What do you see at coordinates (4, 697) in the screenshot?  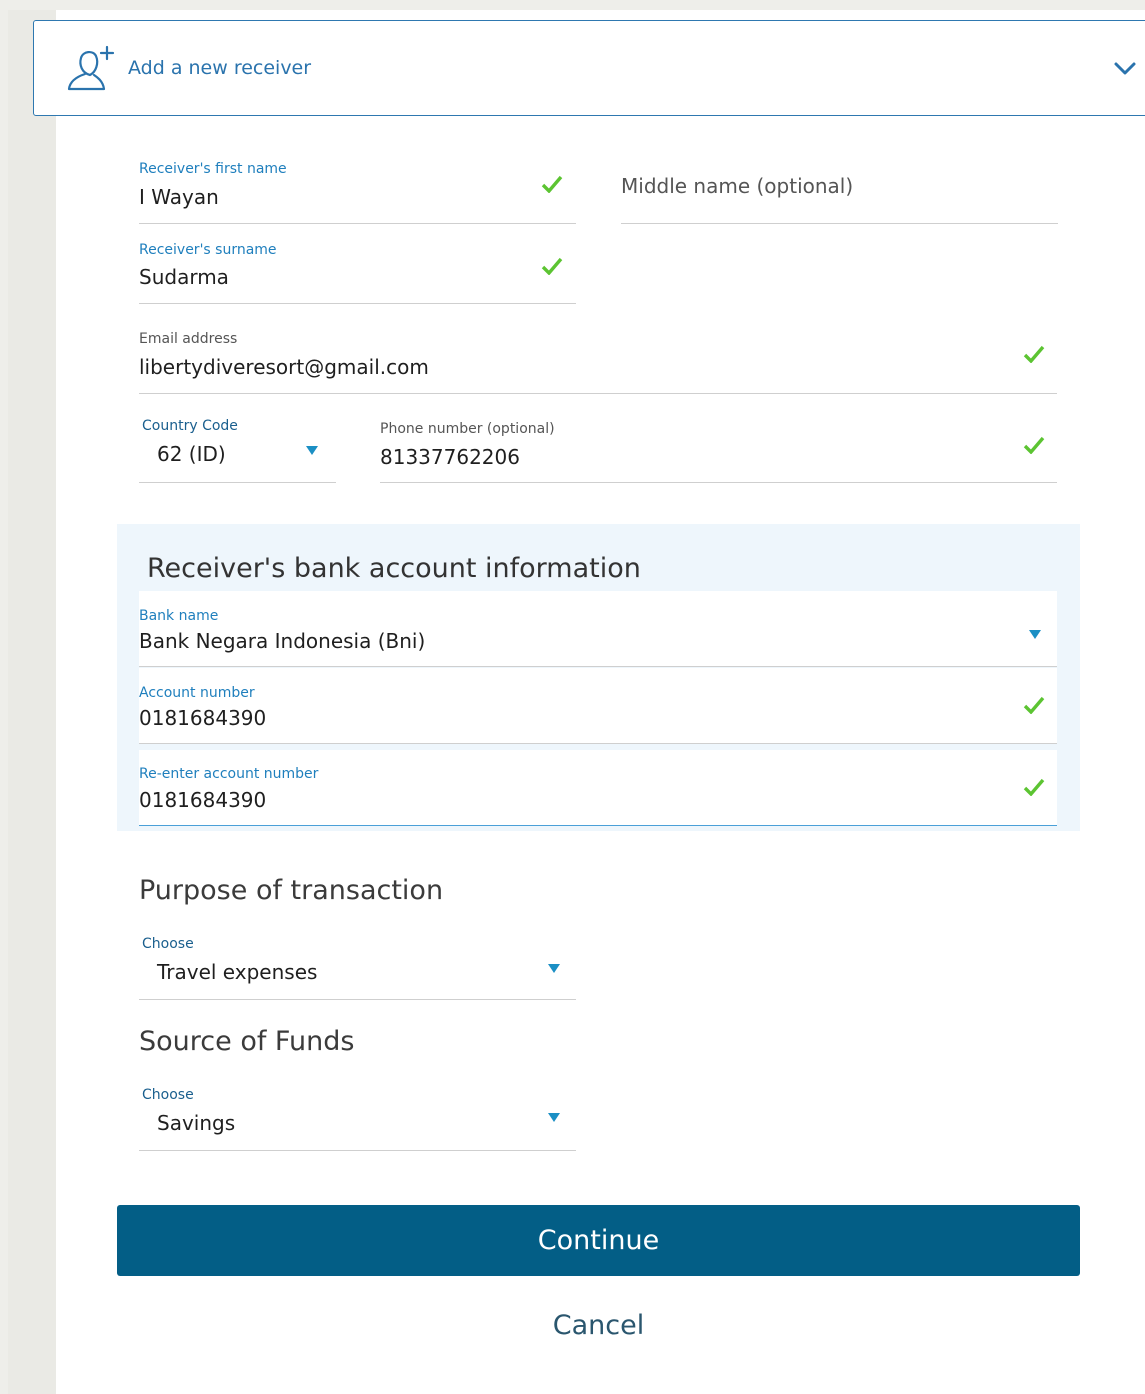 I see `page-background-left` at bounding box center [4, 697].